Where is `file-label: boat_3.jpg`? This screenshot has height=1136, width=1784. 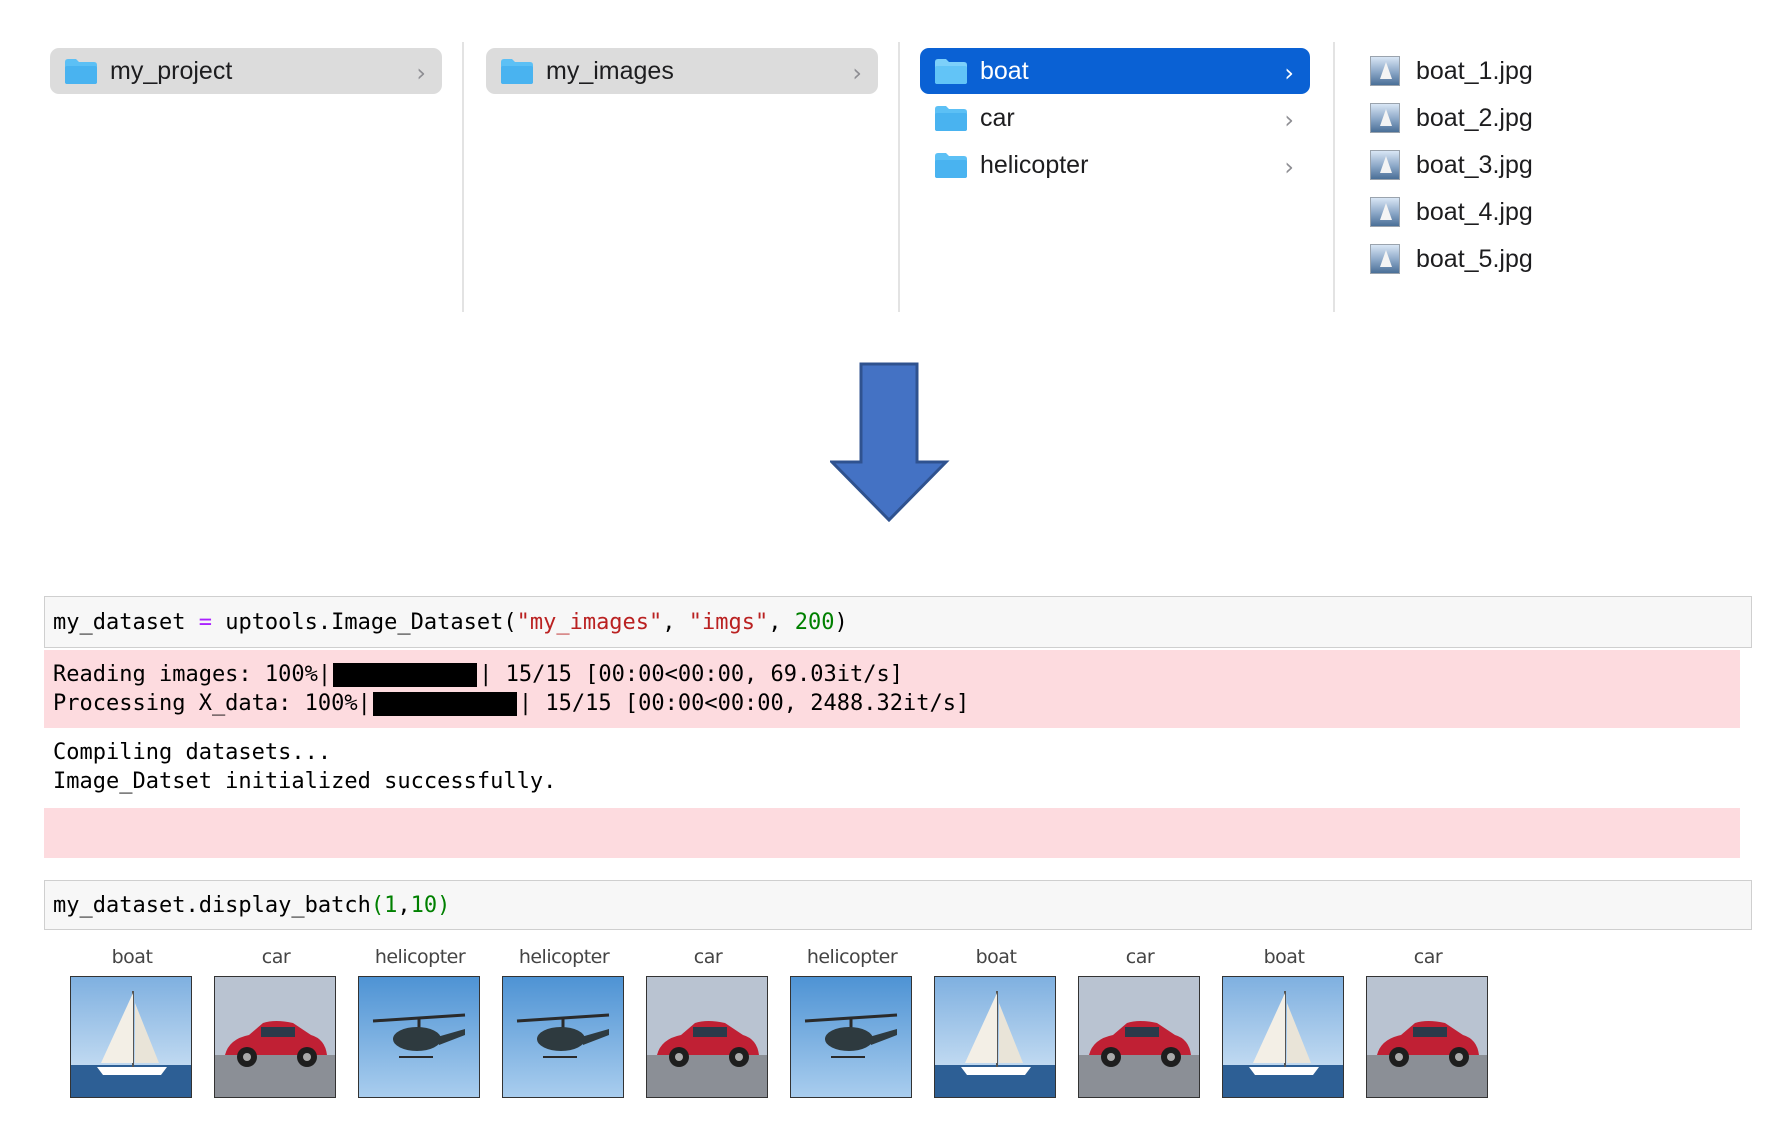 file-label: boat_3.jpg is located at coordinates (1474, 164).